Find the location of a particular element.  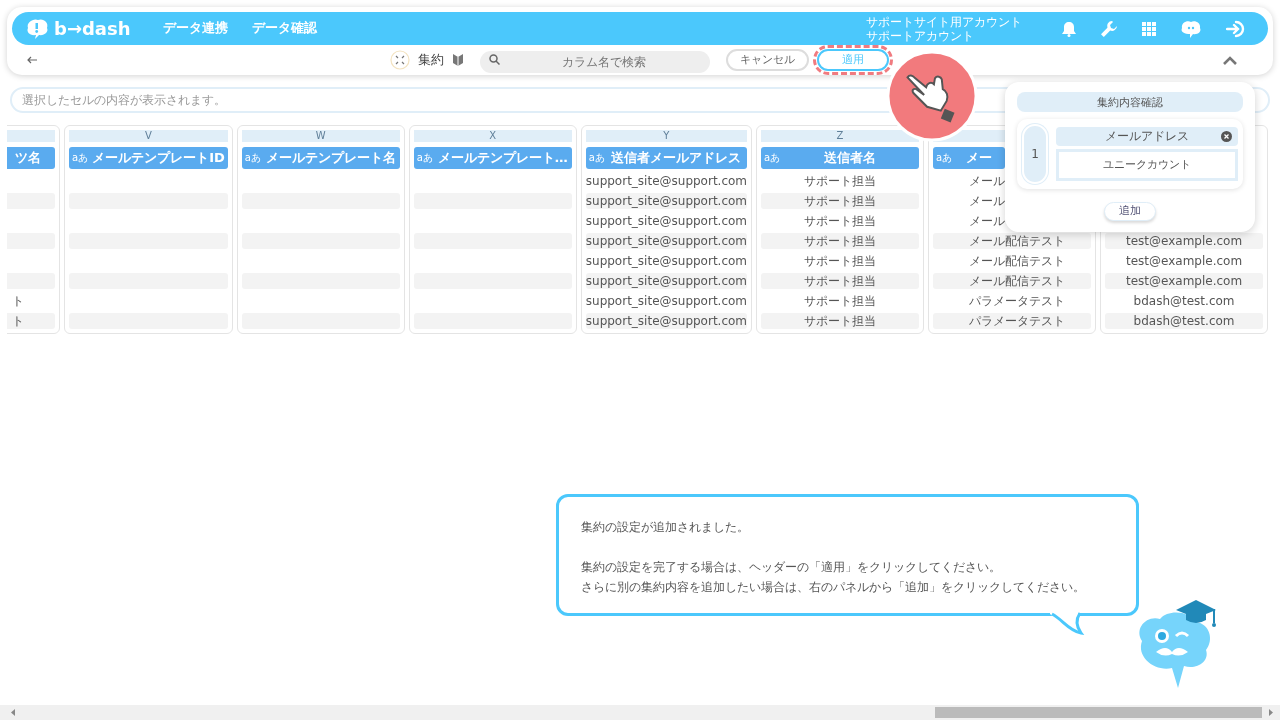

column-title: 送信者名 is located at coordinates (850, 158).